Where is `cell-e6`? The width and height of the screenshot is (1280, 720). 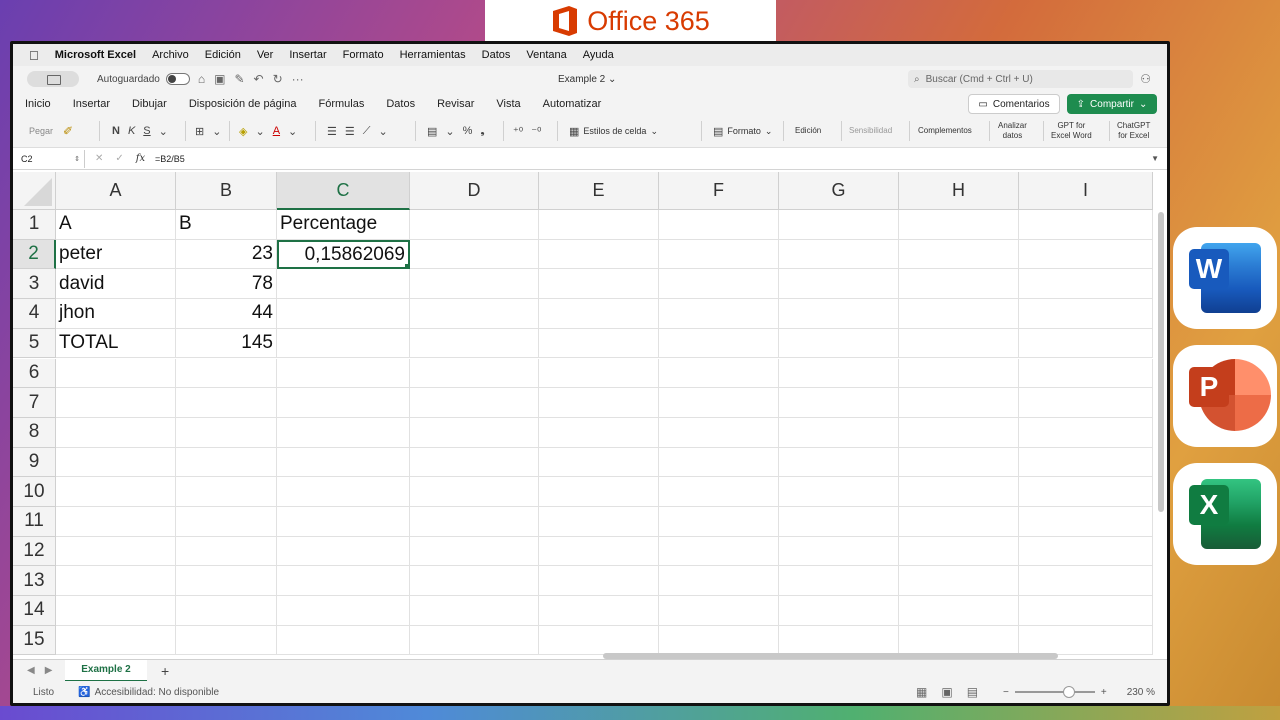 cell-e6 is located at coordinates (599, 373).